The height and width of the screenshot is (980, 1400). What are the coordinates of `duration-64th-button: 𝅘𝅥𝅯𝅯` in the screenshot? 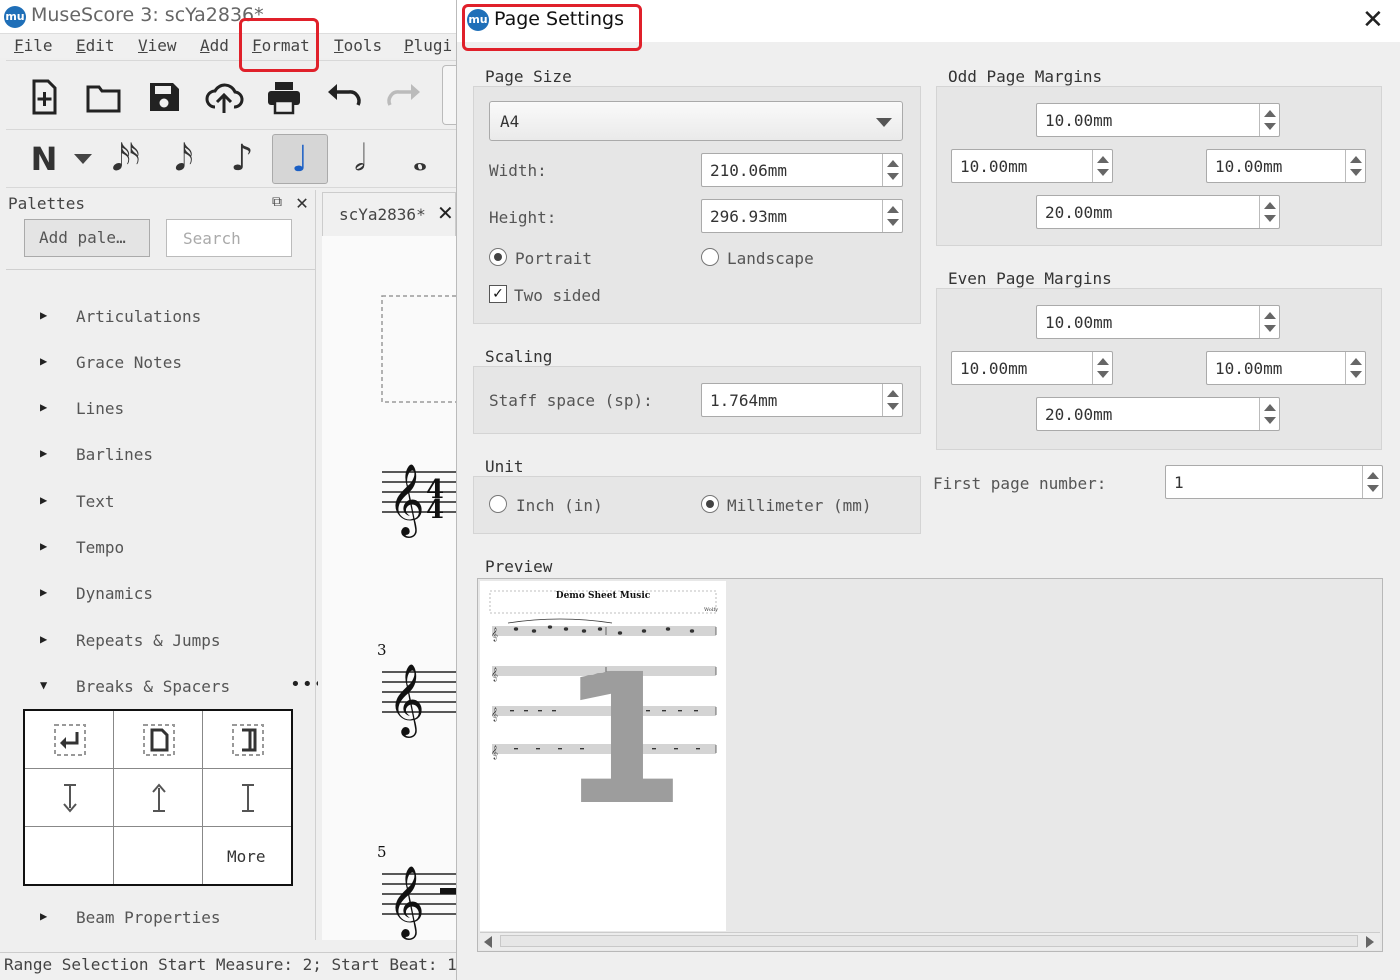 It's located at (126, 159).